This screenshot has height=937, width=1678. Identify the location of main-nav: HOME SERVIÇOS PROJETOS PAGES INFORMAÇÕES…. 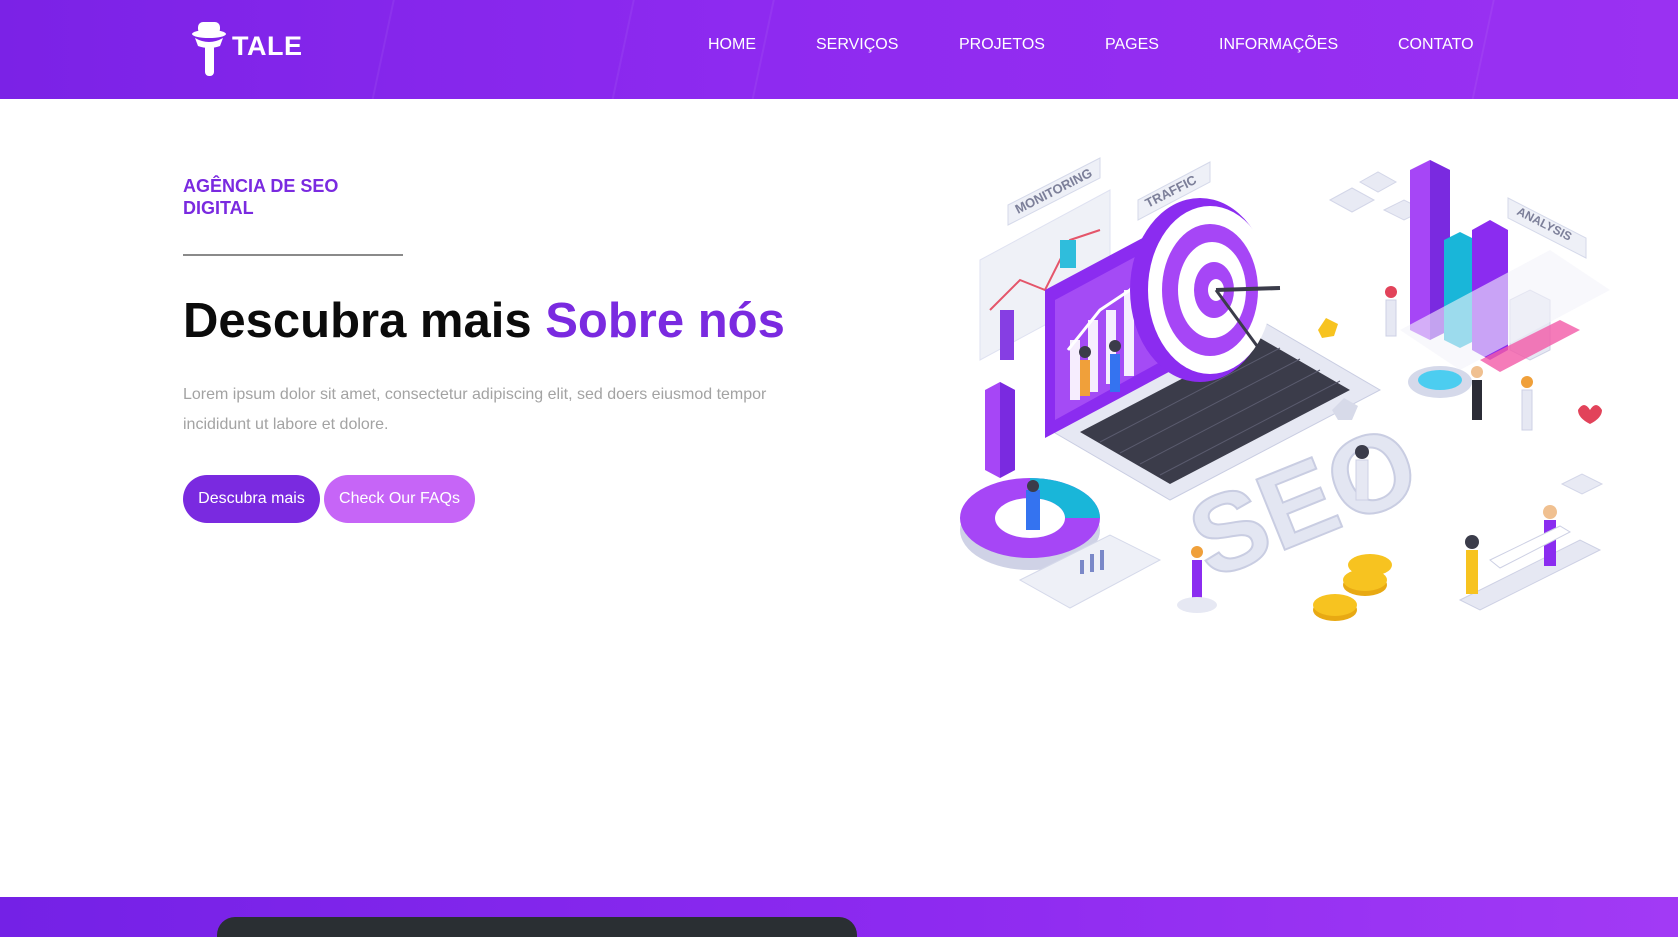
(839, 45).